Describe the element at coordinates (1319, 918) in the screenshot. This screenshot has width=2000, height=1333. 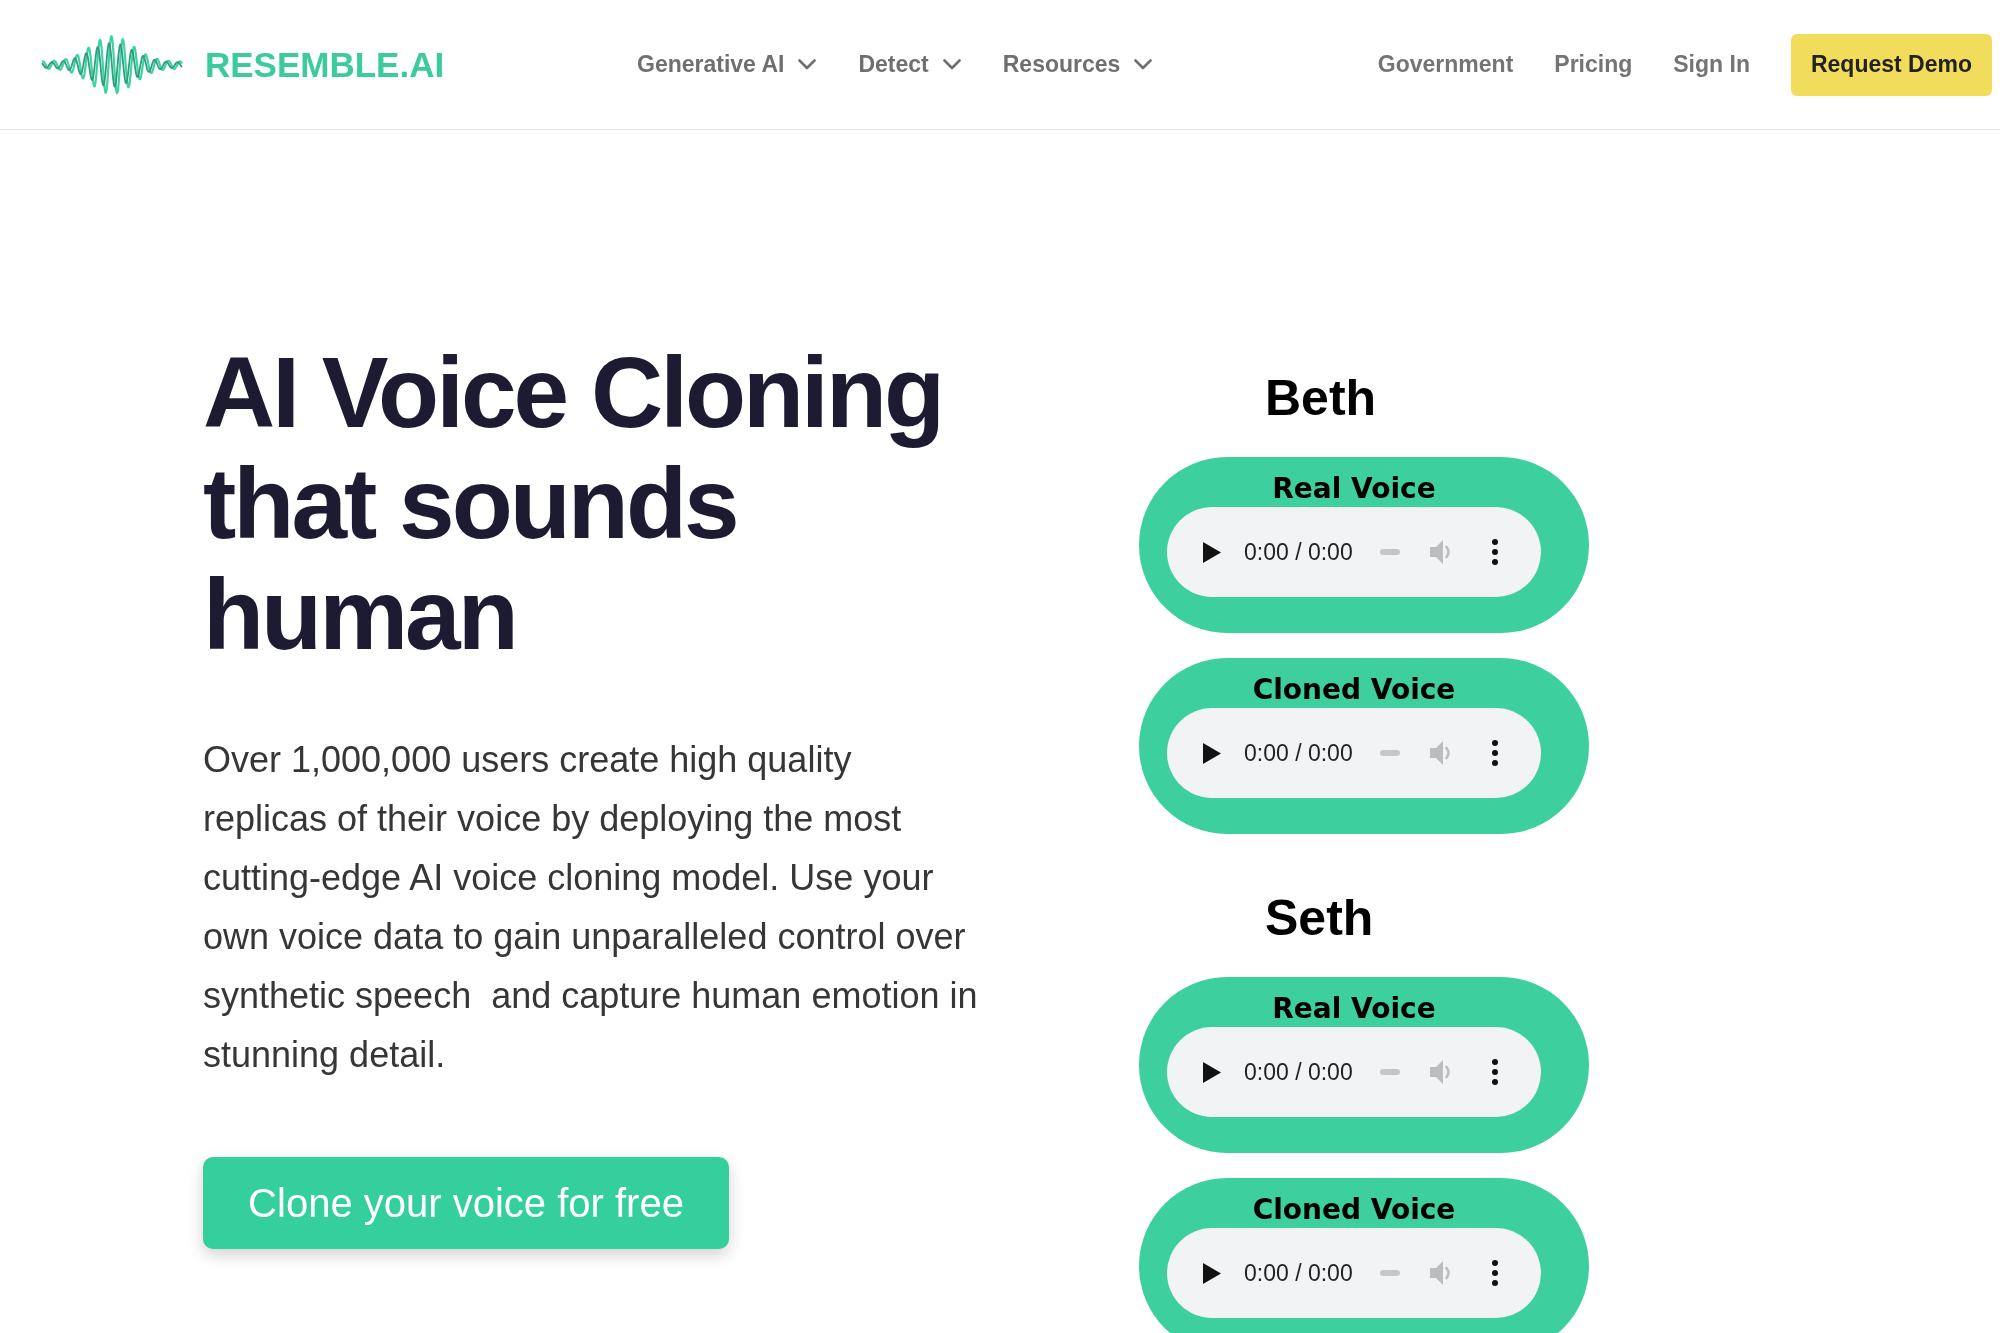
I see `speaker-name: Seth` at that location.